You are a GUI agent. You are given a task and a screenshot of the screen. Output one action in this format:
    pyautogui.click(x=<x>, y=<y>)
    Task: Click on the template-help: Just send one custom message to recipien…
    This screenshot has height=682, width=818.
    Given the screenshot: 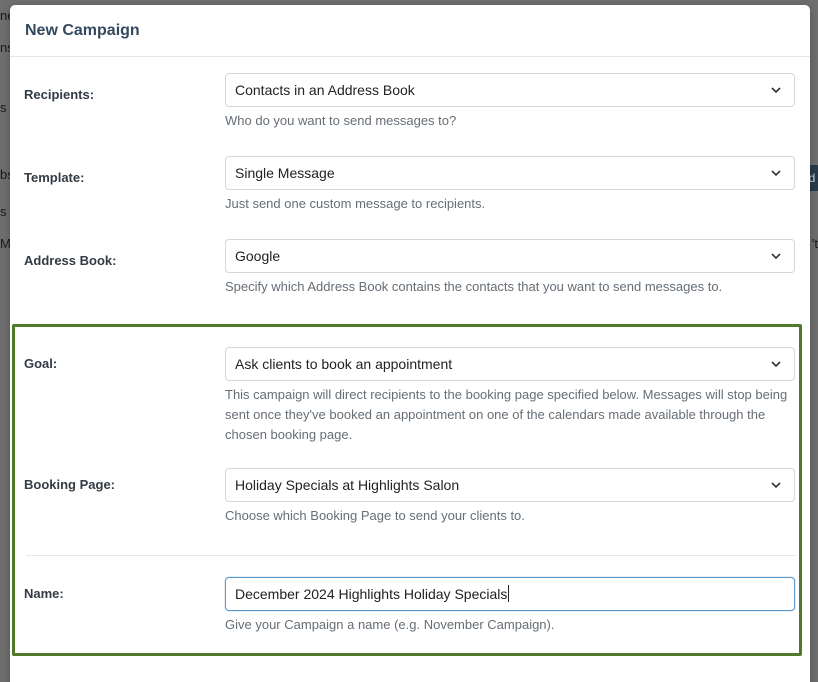 What is the action you would take?
    pyautogui.click(x=355, y=203)
    